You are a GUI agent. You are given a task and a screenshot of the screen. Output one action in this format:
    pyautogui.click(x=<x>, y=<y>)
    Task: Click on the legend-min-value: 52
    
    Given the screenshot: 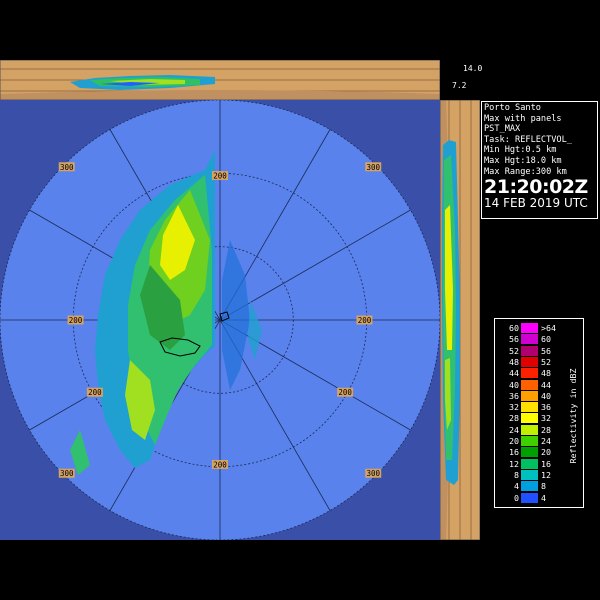 What is the action you would take?
    pyautogui.click(x=514, y=350)
    